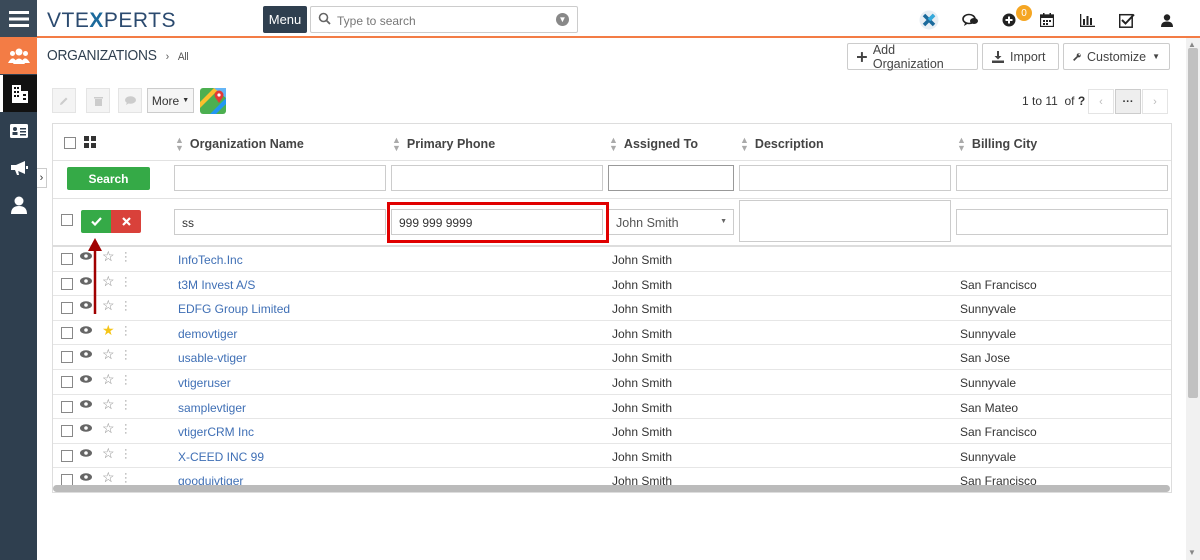  Describe the element at coordinates (912, 57) in the screenshot. I see `add-organization-button: Add Organization` at that location.